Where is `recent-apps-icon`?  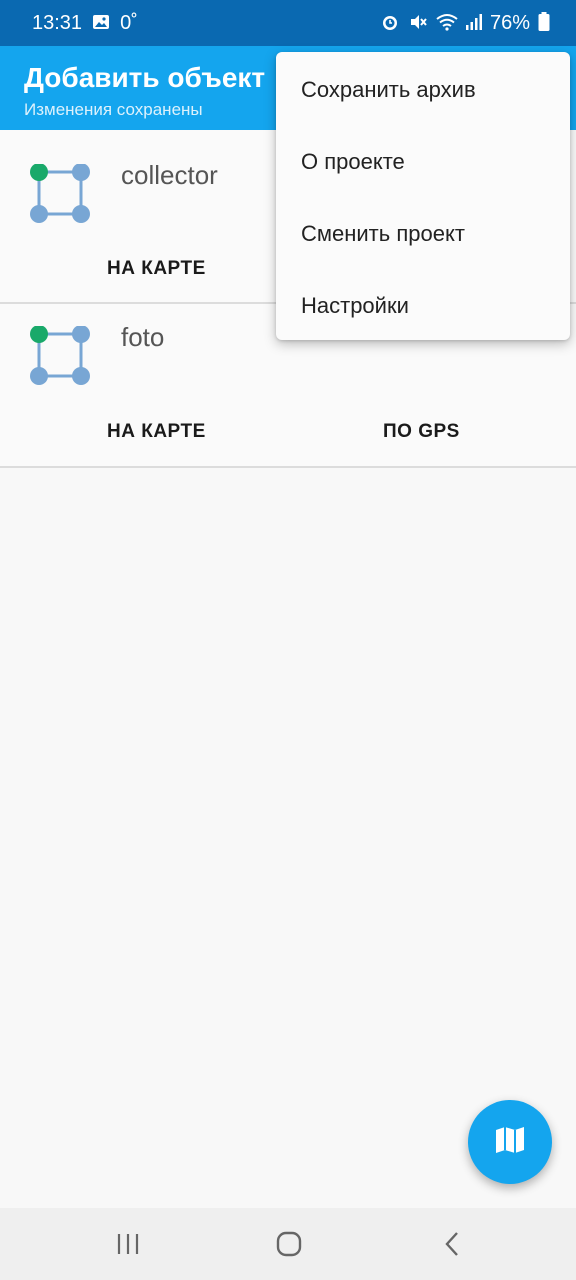 recent-apps-icon is located at coordinates (128, 1244).